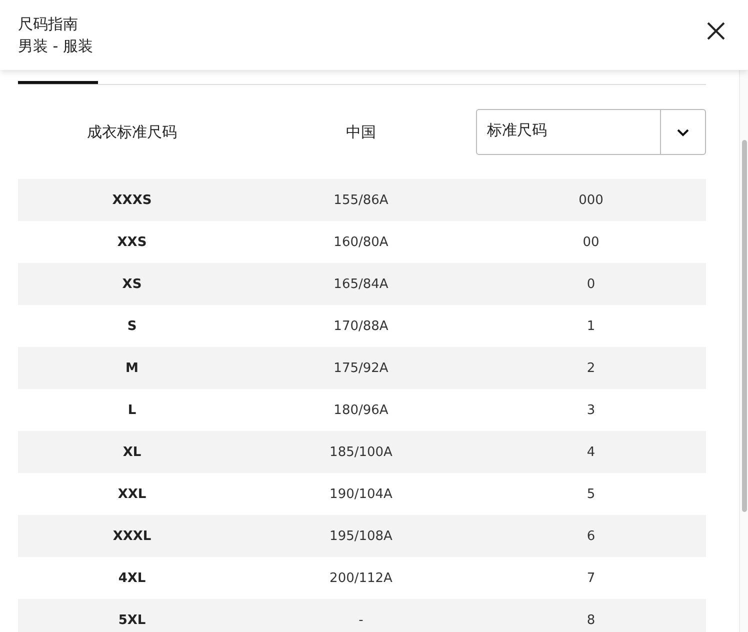  What do you see at coordinates (744, 326) in the screenshot?
I see `scrollbar-thumb` at bounding box center [744, 326].